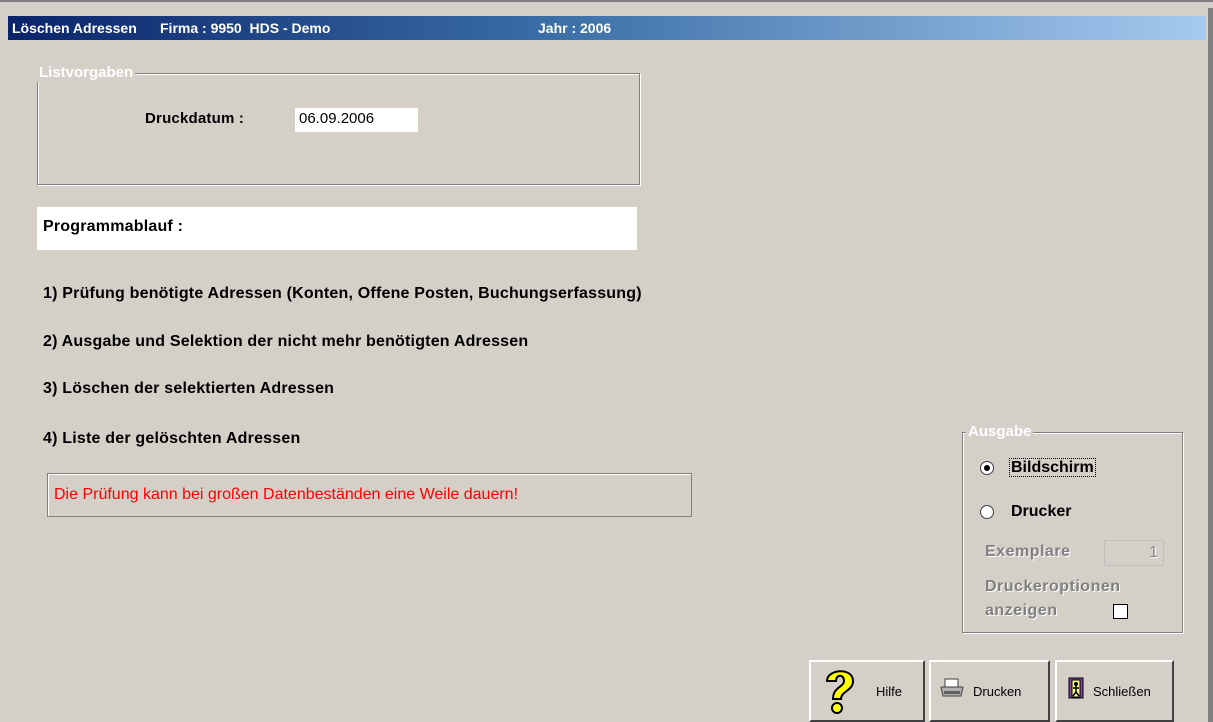  I want to click on schliessen-button: Schließen, so click(1114, 691).